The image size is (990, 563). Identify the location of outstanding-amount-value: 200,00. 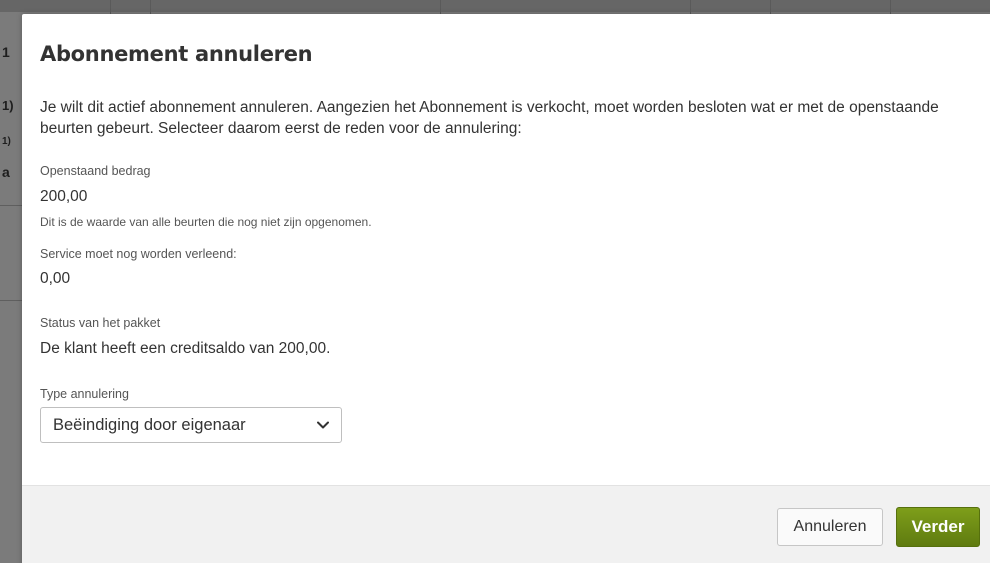
(64, 196).